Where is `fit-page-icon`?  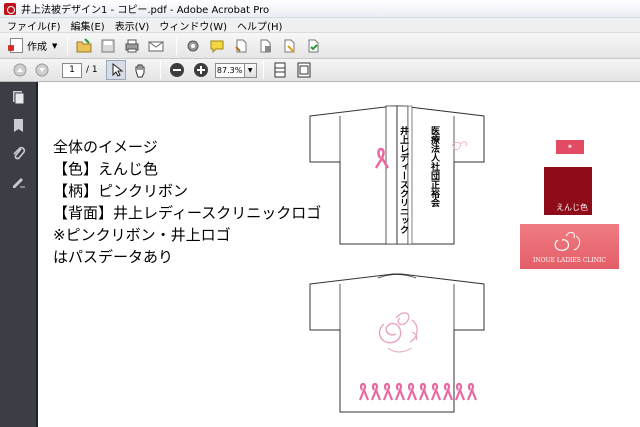 fit-page-icon is located at coordinates (304, 70).